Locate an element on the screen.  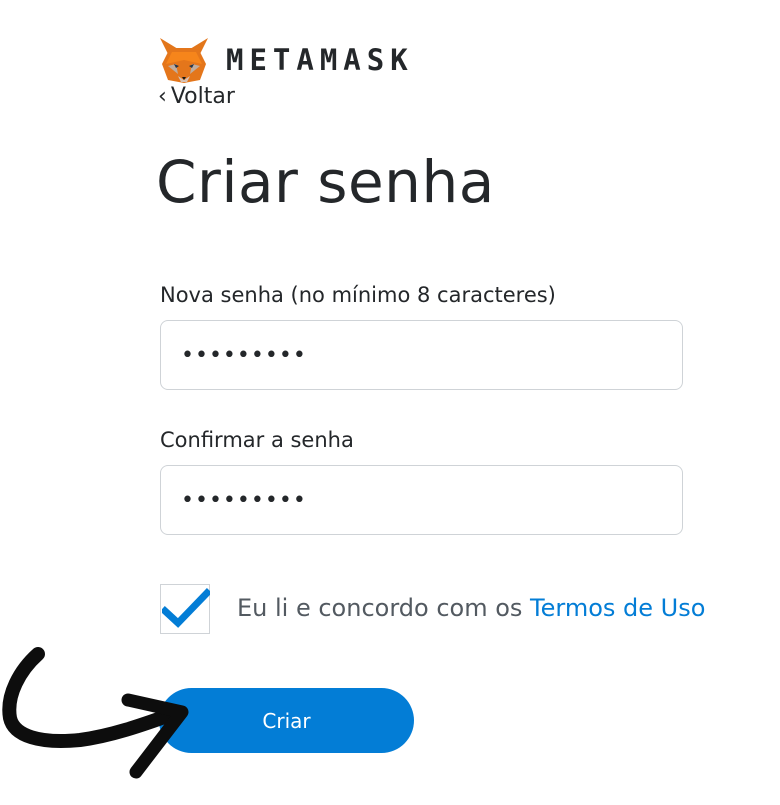
chevron-left-icon: ‹ is located at coordinates (162, 96).